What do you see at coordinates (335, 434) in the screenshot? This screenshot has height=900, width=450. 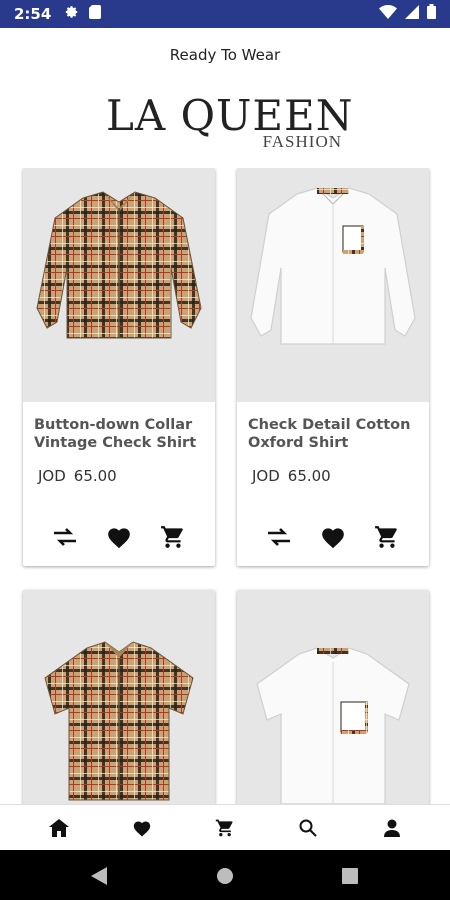 I see `product-name: Check Detail Cotton Oxford Shirt` at bounding box center [335, 434].